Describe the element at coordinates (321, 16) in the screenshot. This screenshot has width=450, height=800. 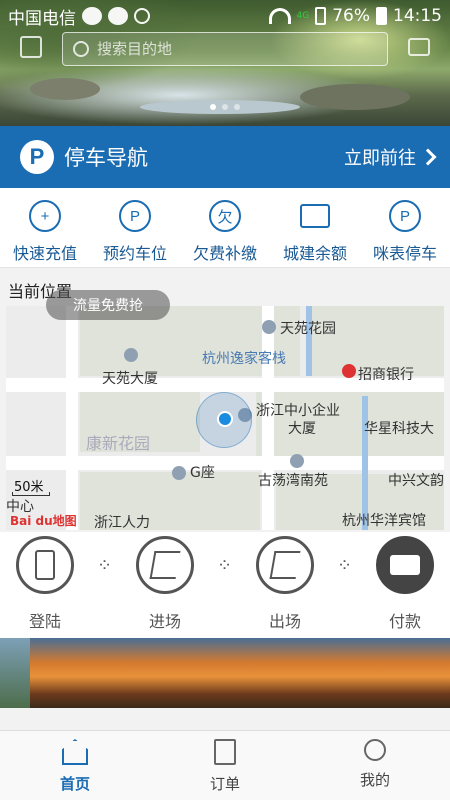
I see `sim-icon` at that location.